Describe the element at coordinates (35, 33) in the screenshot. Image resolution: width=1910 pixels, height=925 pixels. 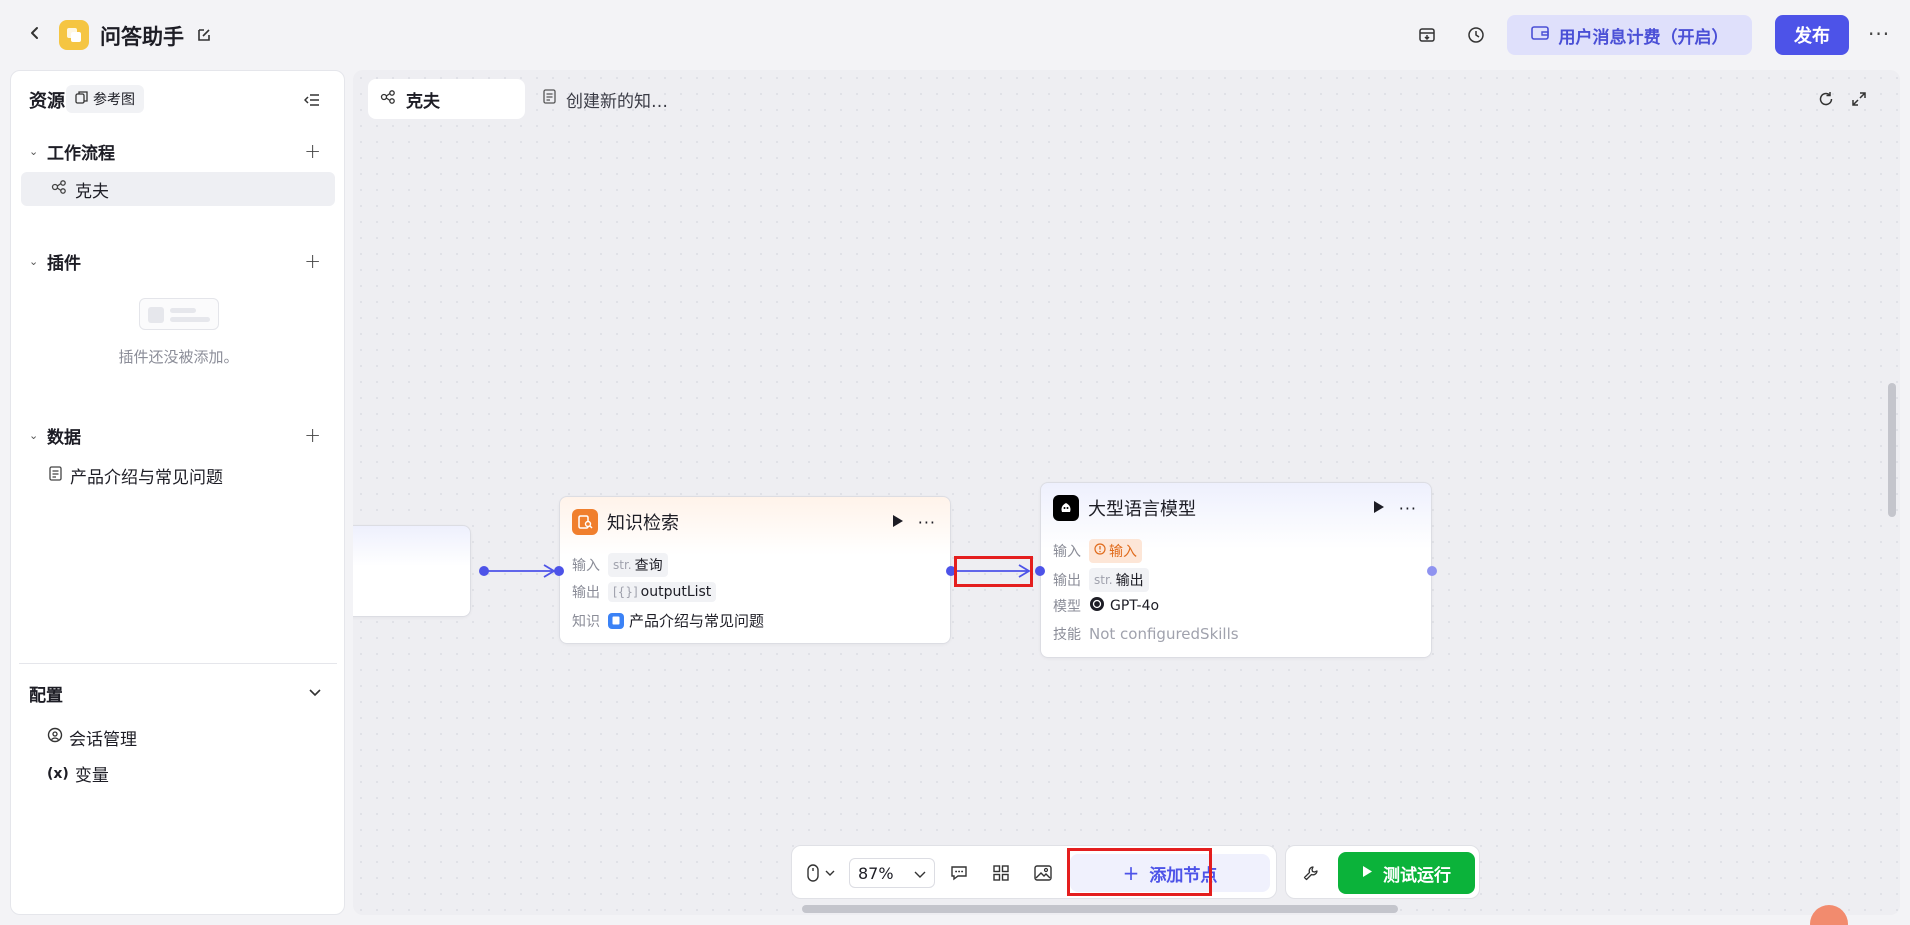
I see `back-icon` at that location.